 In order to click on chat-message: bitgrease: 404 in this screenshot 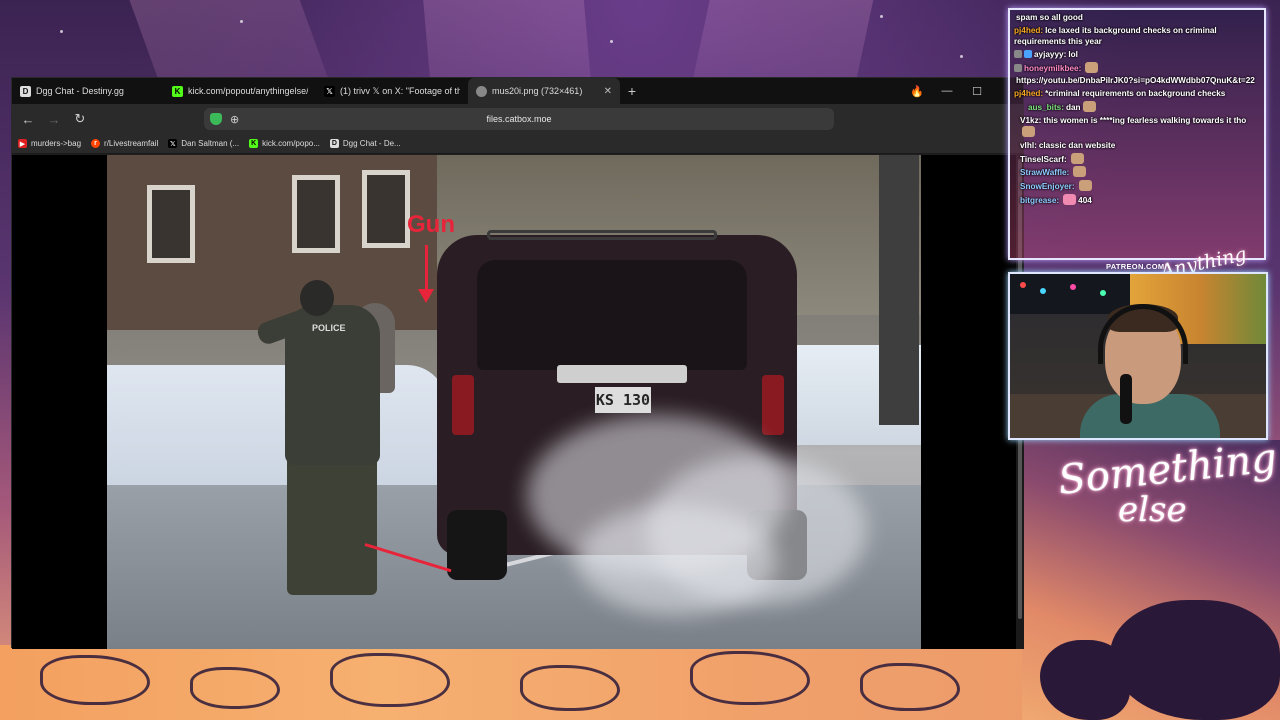, I will do `click(1056, 199)`.